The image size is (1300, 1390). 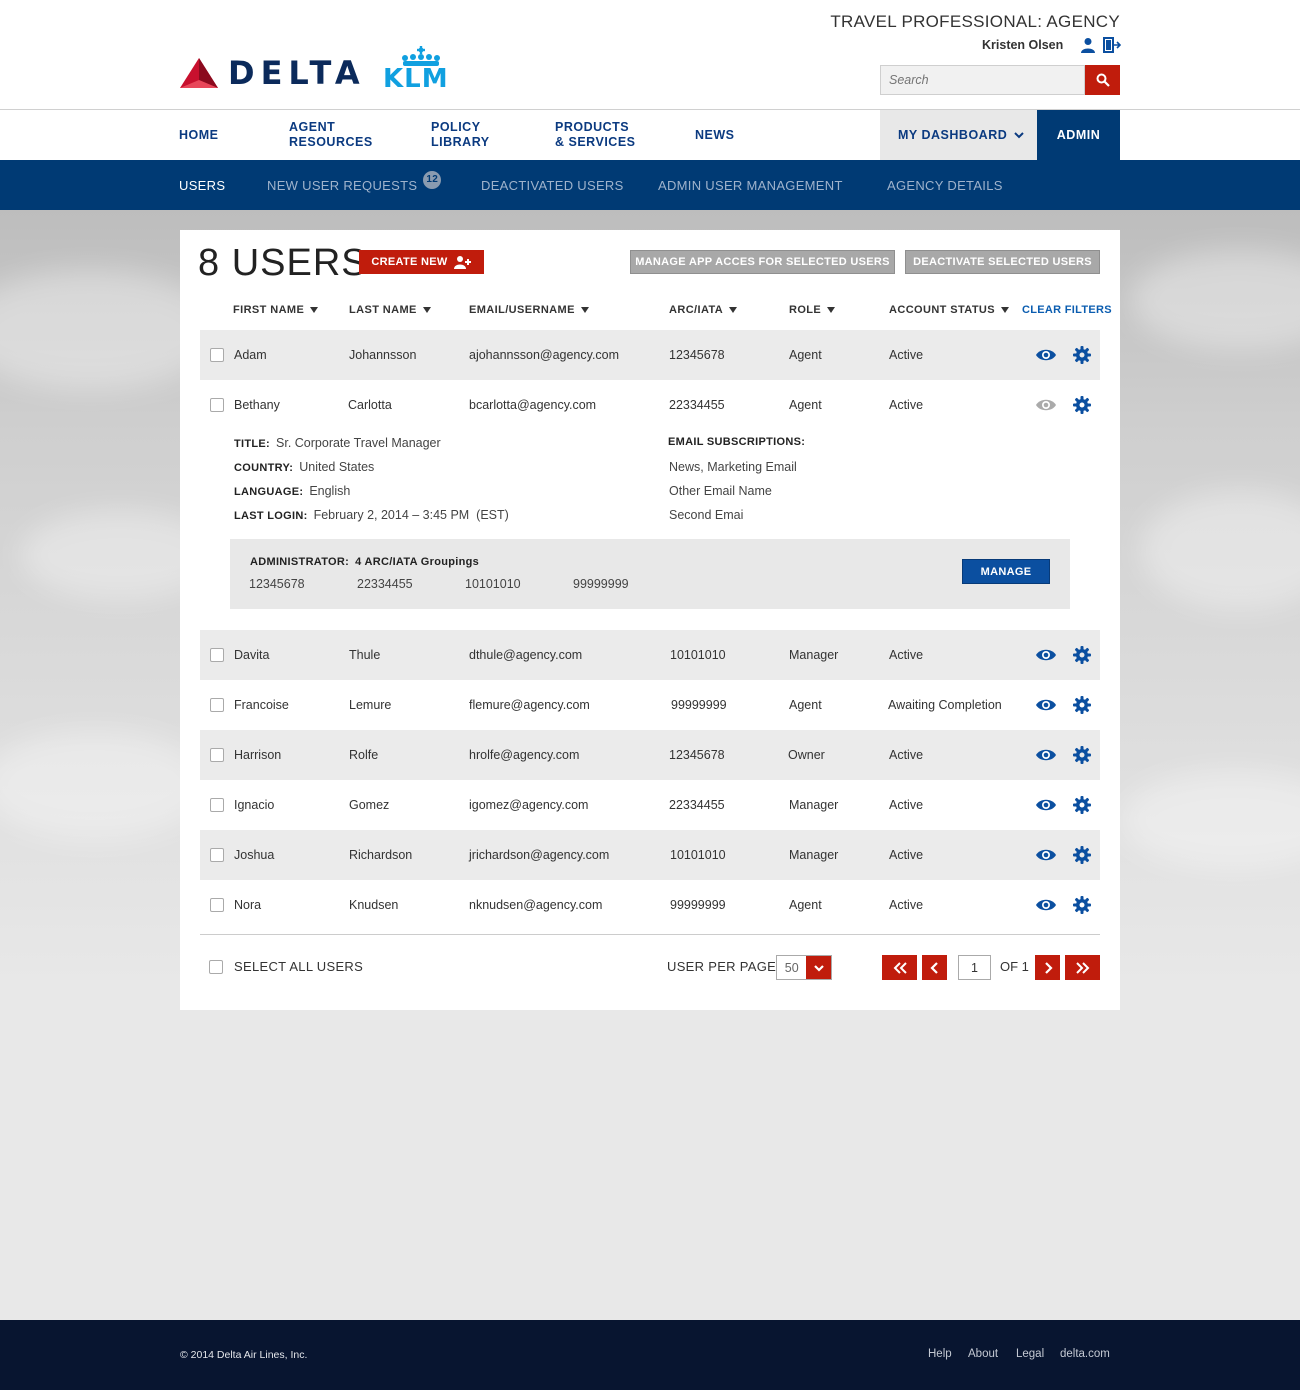 I want to click on manage-button: MANAGE, so click(x=1006, y=571).